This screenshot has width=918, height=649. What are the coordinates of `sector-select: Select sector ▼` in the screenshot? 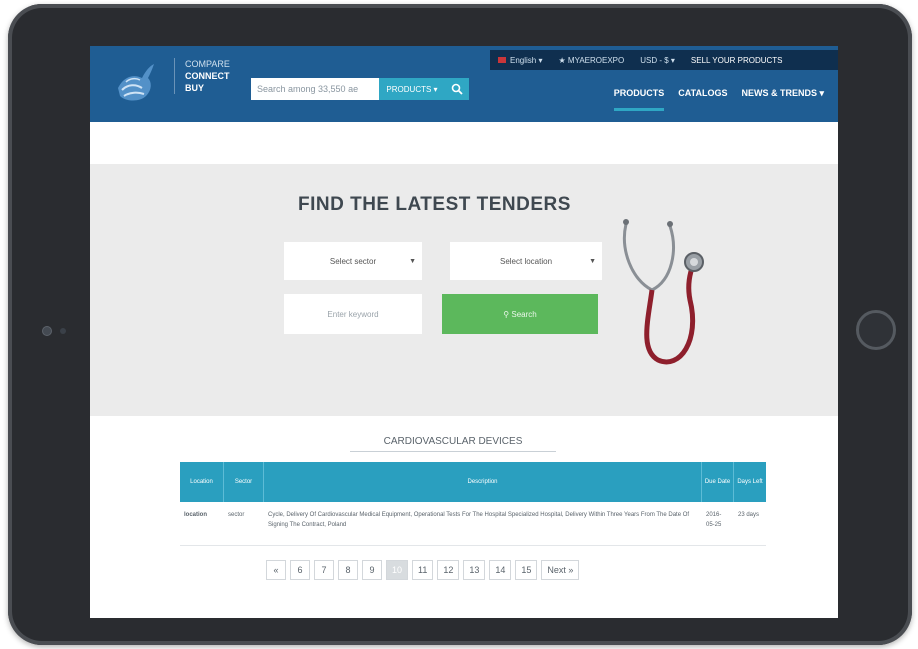 It's located at (353, 261).